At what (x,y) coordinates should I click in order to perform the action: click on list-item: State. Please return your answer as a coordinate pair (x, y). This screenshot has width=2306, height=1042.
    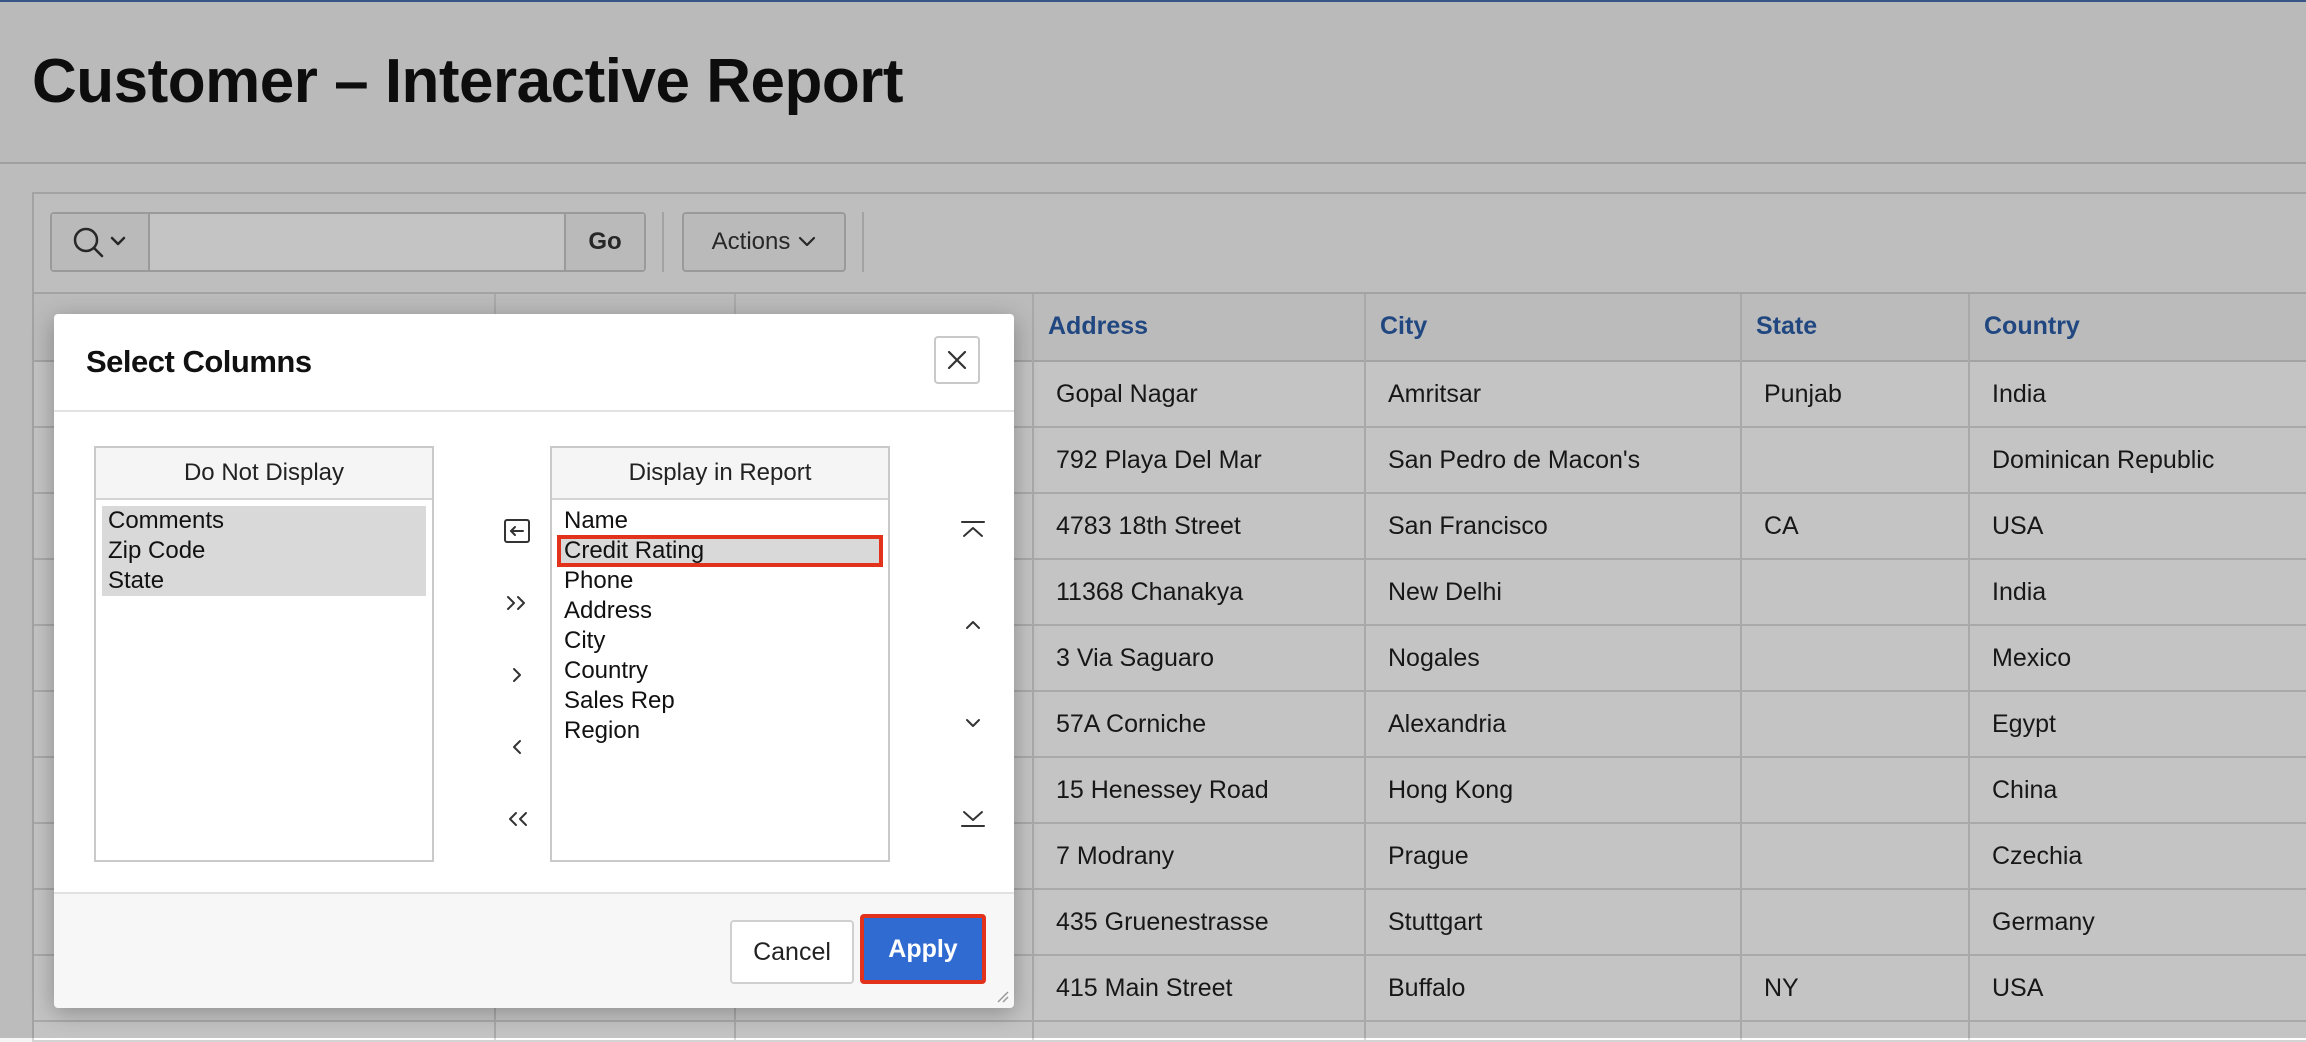
    Looking at the image, I should click on (264, 581).